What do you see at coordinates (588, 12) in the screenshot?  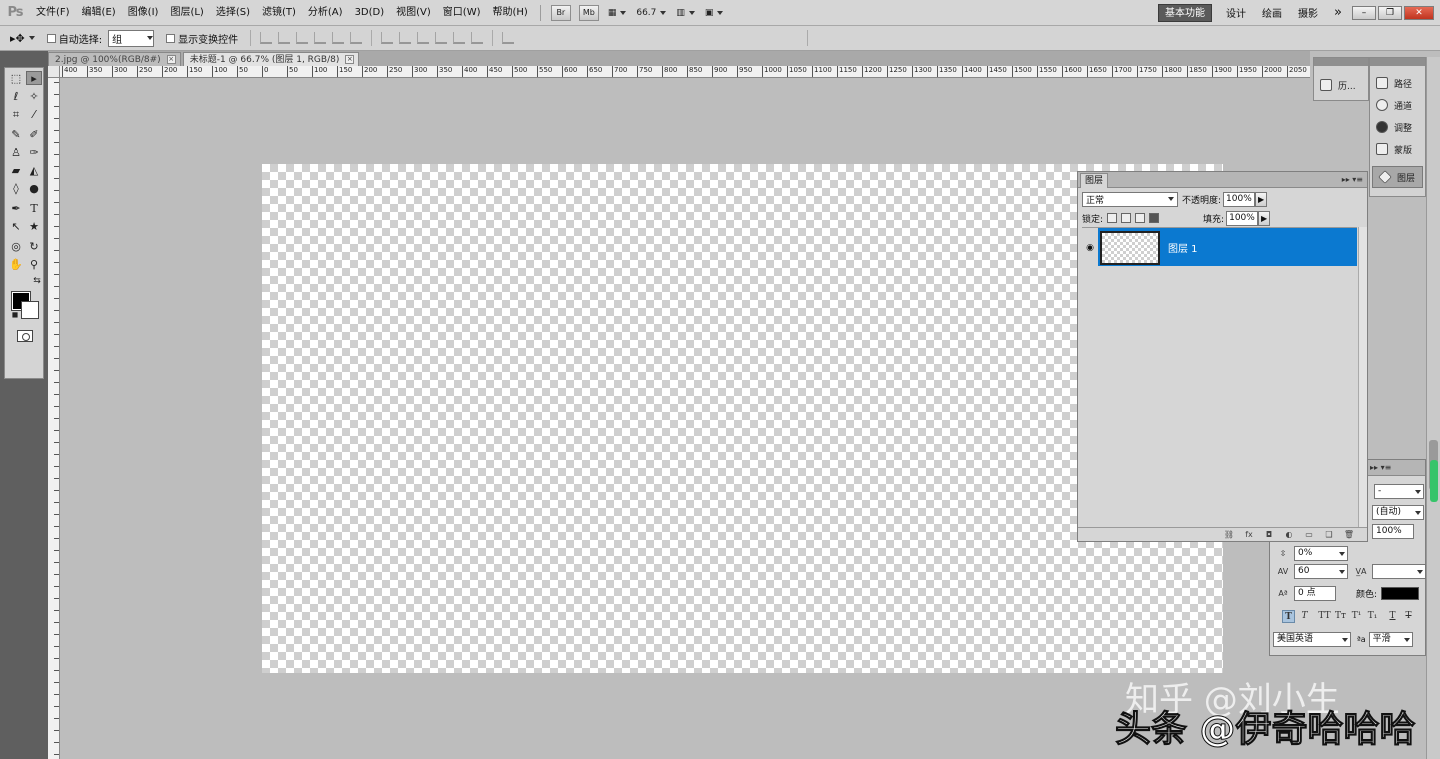 I see `mini-bridge-button: Mb` at bounding box center [588, 12].